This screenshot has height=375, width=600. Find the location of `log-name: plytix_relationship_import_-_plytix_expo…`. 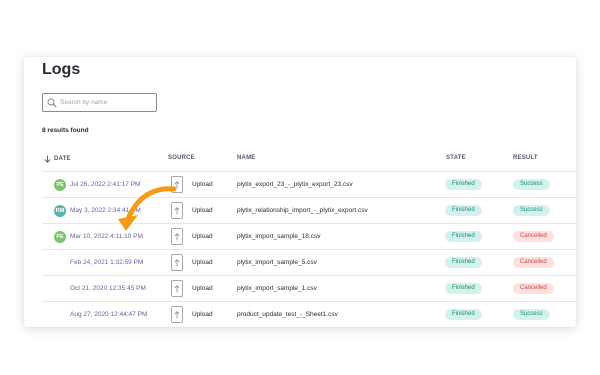

log-name: plytix_relationship_import_-_plytix_expo… is located at coordinates (302, 210).